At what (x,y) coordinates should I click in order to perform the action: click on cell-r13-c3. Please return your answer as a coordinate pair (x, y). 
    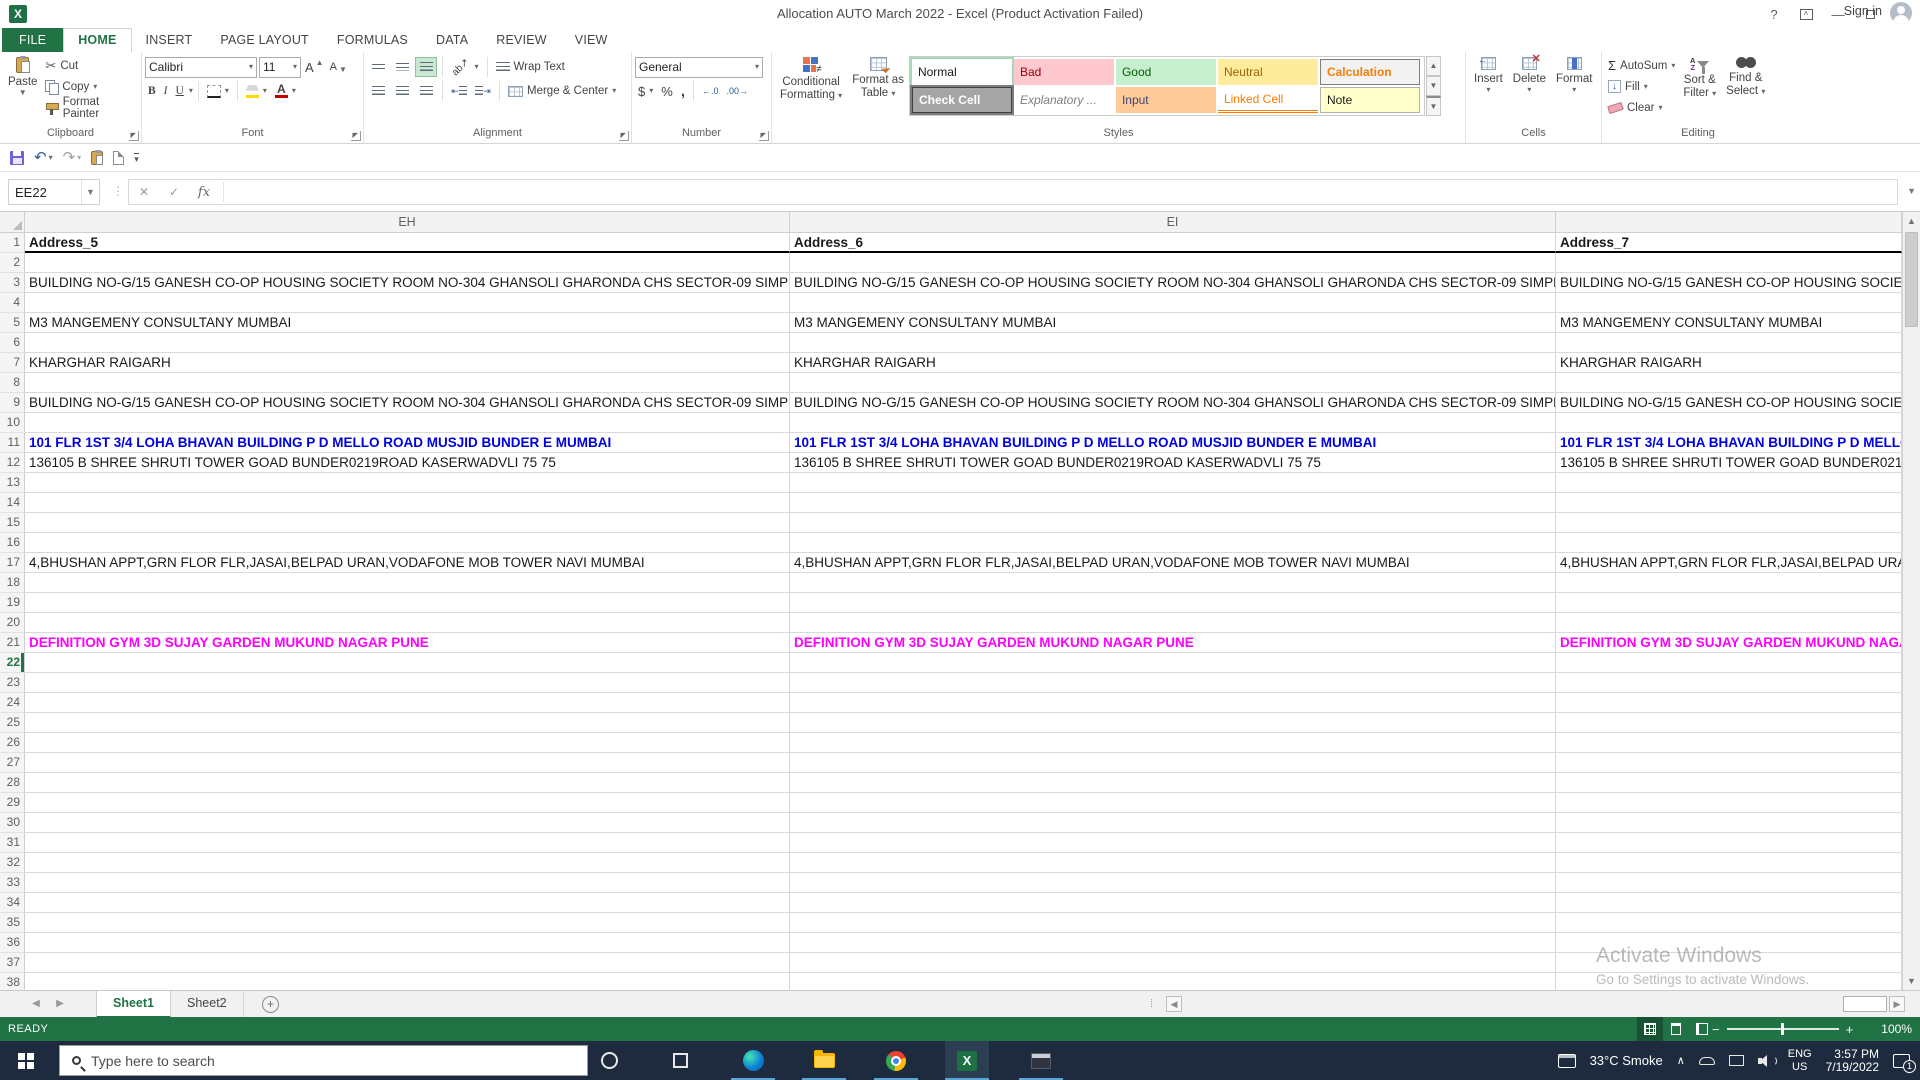
    Looking at the image, I should click on (1729, 483).